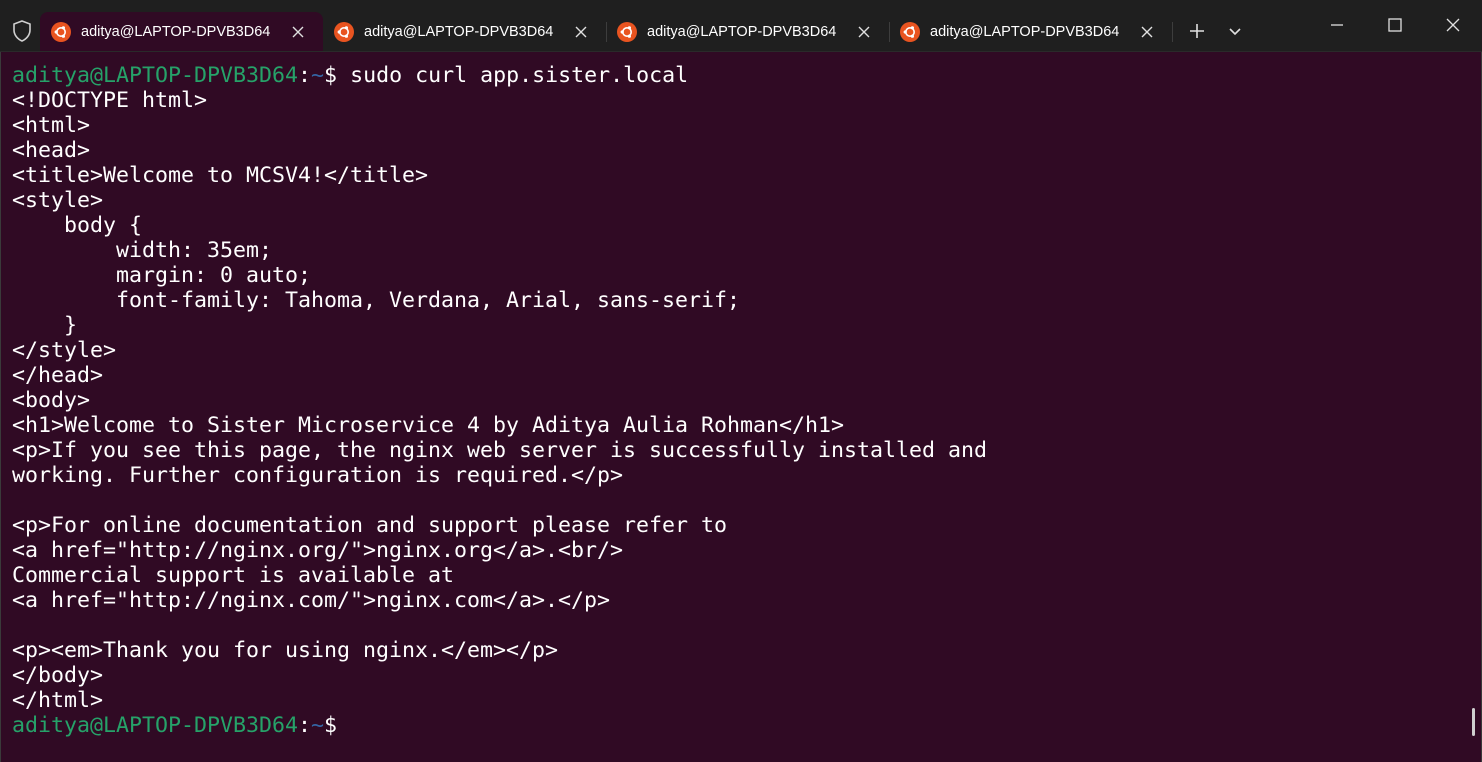 Image resolution: width=1482 pixels, height=762 pixels. Describe the element at coordinates (77, 225) in the screenshot. I see `output-line: body {` at that location.